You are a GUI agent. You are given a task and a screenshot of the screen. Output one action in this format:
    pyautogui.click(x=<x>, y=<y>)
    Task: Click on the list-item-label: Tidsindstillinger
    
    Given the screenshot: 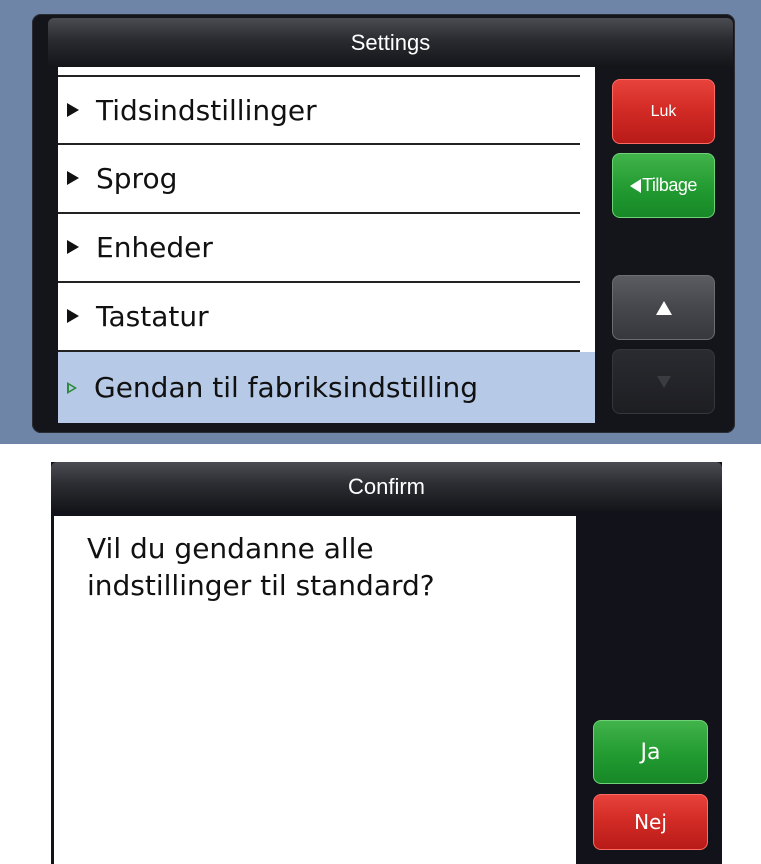 What is the action you would take?
    pyautogui.click(x=206, y=110)
    